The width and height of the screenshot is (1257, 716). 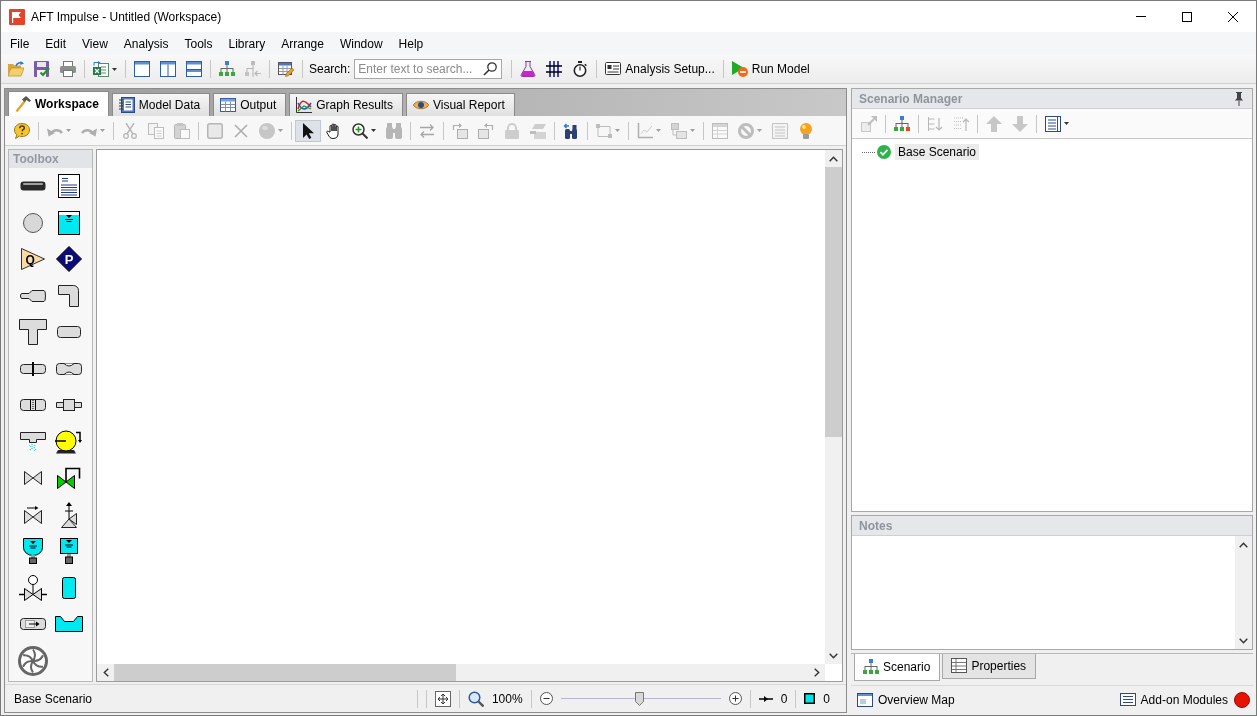 What do you see at coordinates (95, 43) in the screenshot?
I see `menu-item: View` at bounding box center [95, 43].